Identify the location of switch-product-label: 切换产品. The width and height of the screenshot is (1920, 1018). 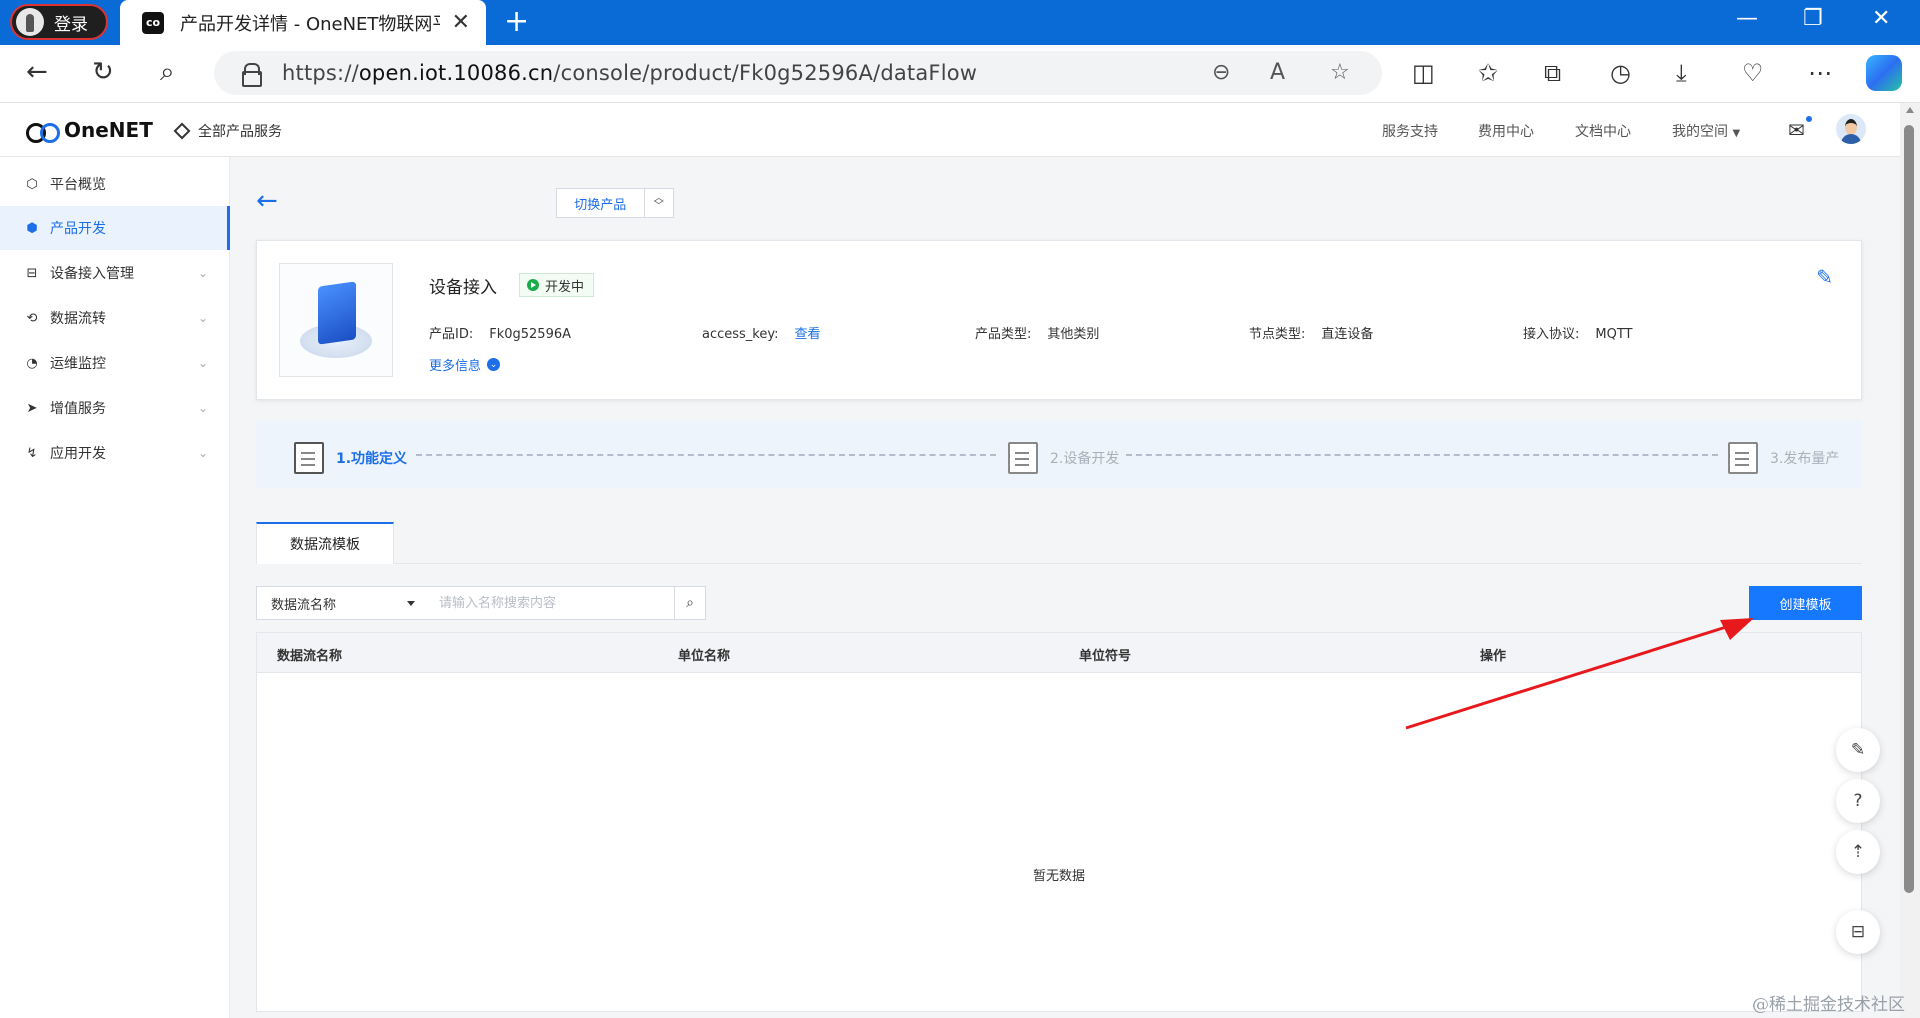
(600, 205).